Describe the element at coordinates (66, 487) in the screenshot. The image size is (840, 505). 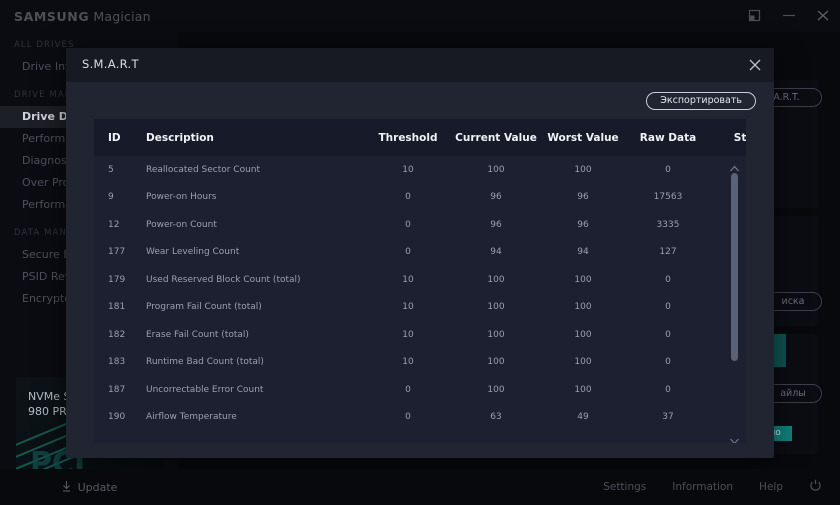
I see `download-icon` at that location.